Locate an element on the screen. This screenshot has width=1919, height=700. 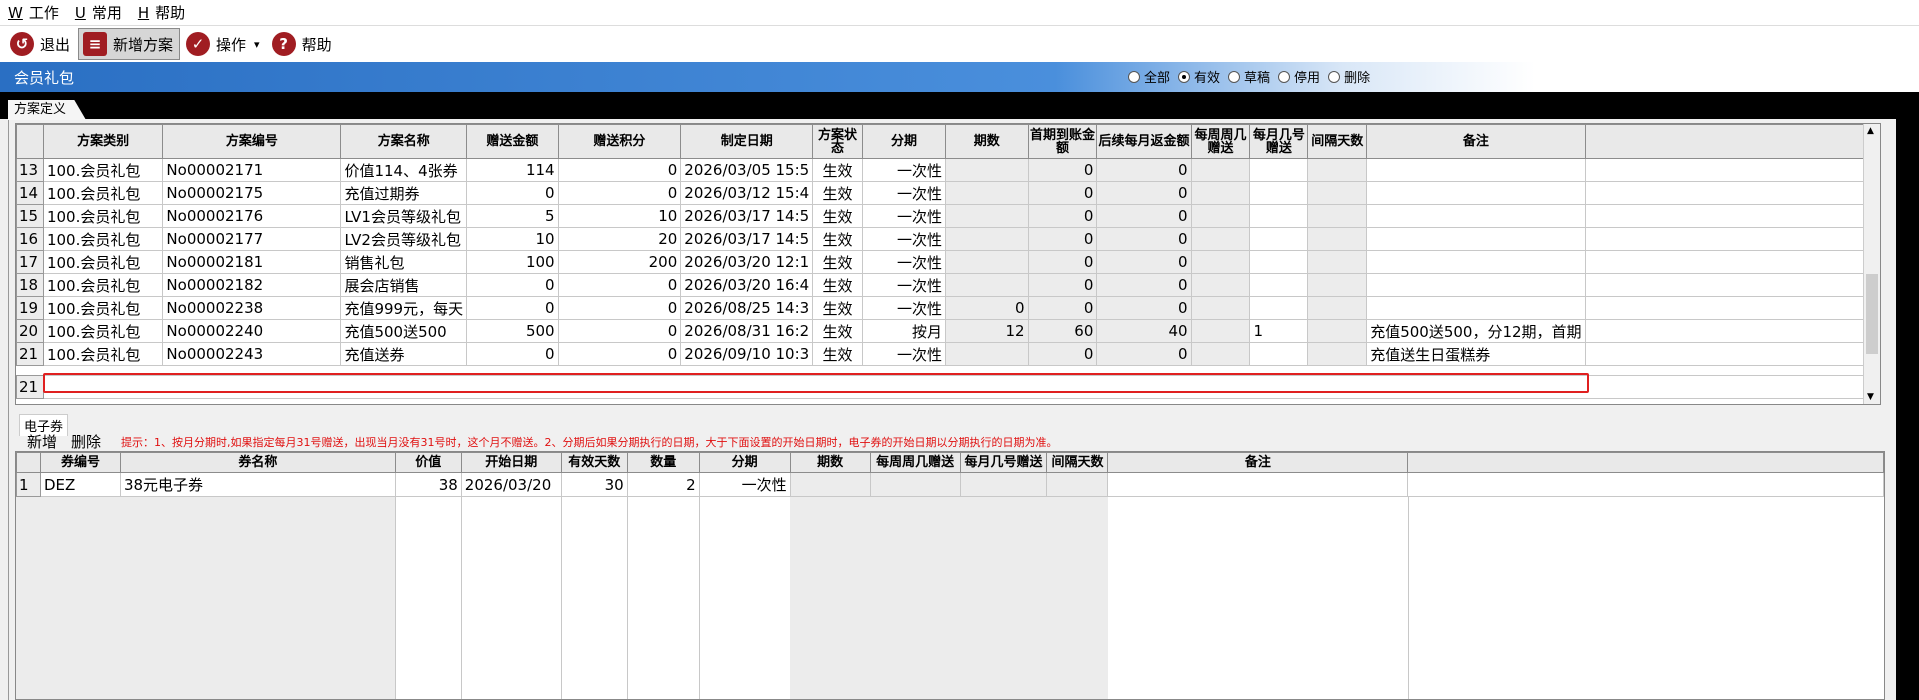
cell-count: 12 is located at coordinates (987, 331).